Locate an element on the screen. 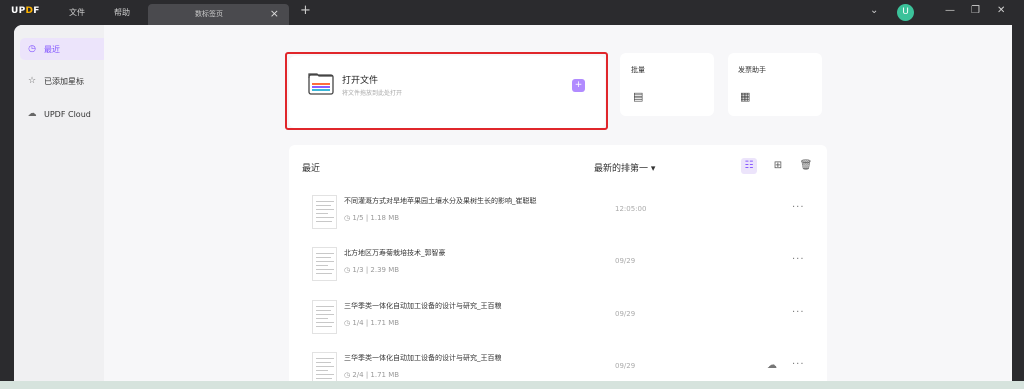 Image resolution: width=1024 pixels, height=389 pixels. sort-label: 最新的排第一 is located at coordinates (621, 169).